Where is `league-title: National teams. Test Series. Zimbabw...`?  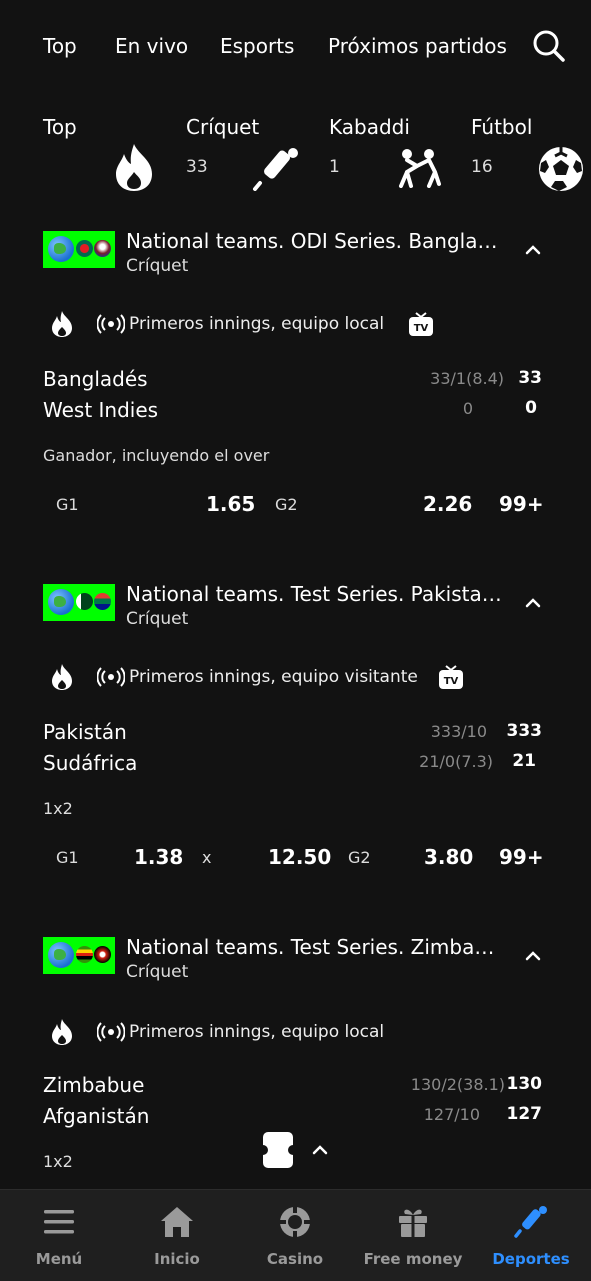 league-title: National teams. Test Series. Zimbabw... is located at coordinates (316, 947).